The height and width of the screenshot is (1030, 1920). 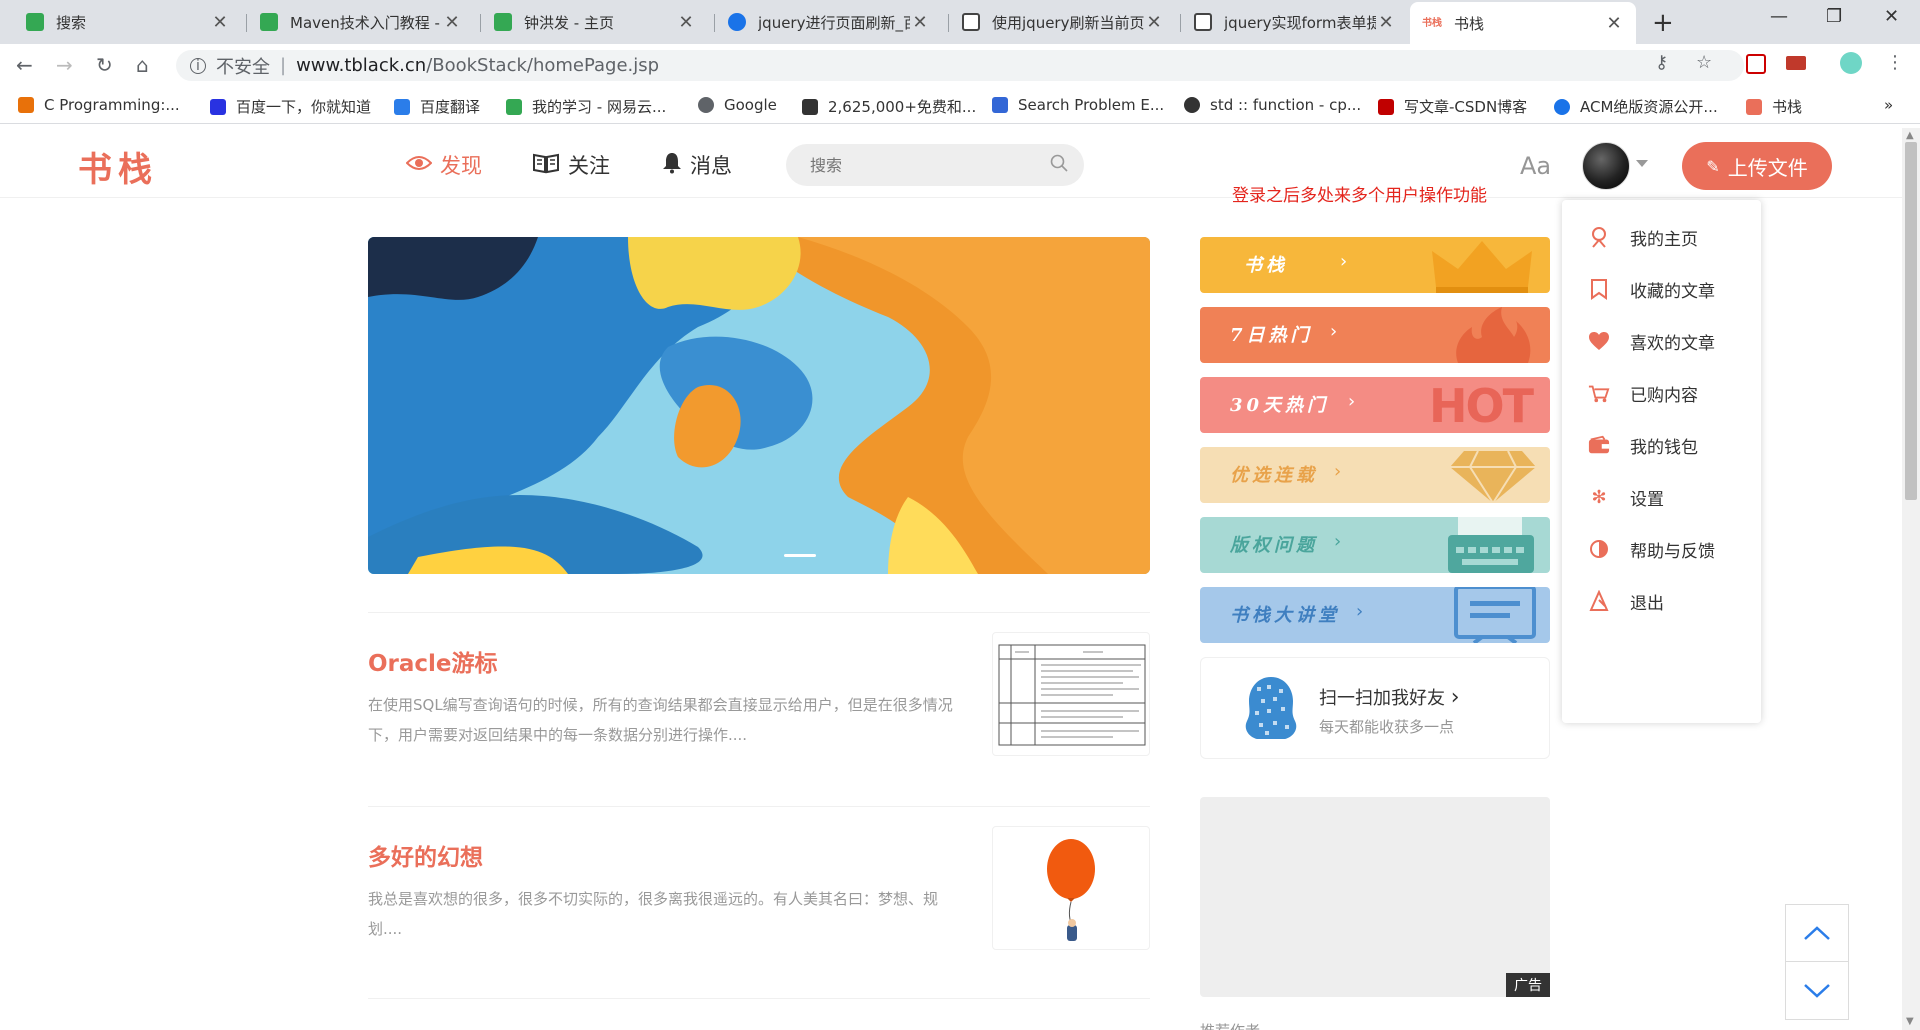 What do you see at coordinates (1063, 22) in the screenshot?
I see `tab-5: 使用jquery刷新当前页 ✕` at bounding box center [1063, 22].